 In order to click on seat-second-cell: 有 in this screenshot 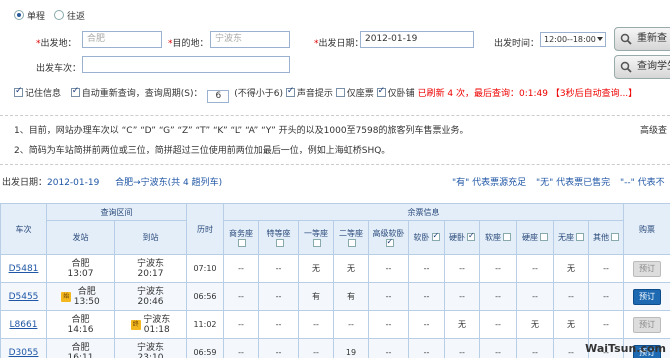, I will do `click(351, 296)`.